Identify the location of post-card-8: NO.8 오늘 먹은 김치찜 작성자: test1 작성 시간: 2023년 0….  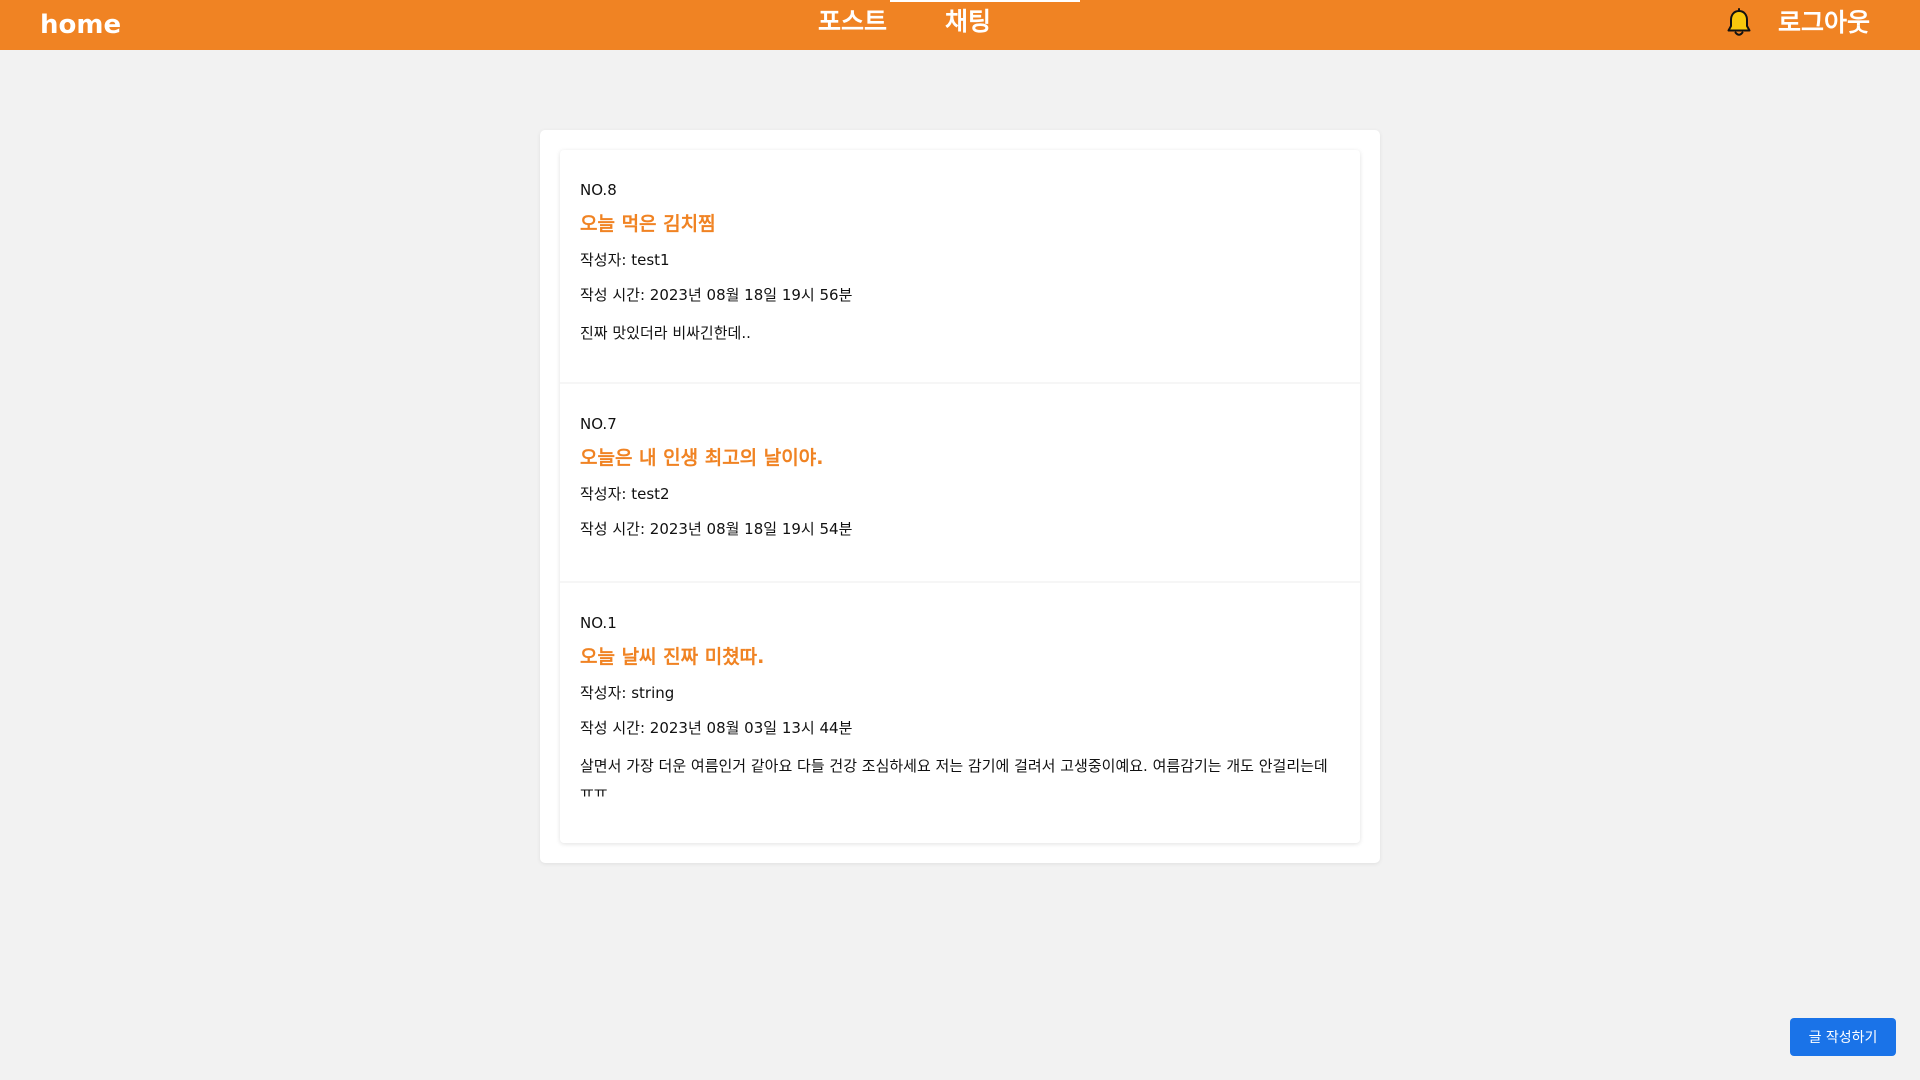
(960, 267).